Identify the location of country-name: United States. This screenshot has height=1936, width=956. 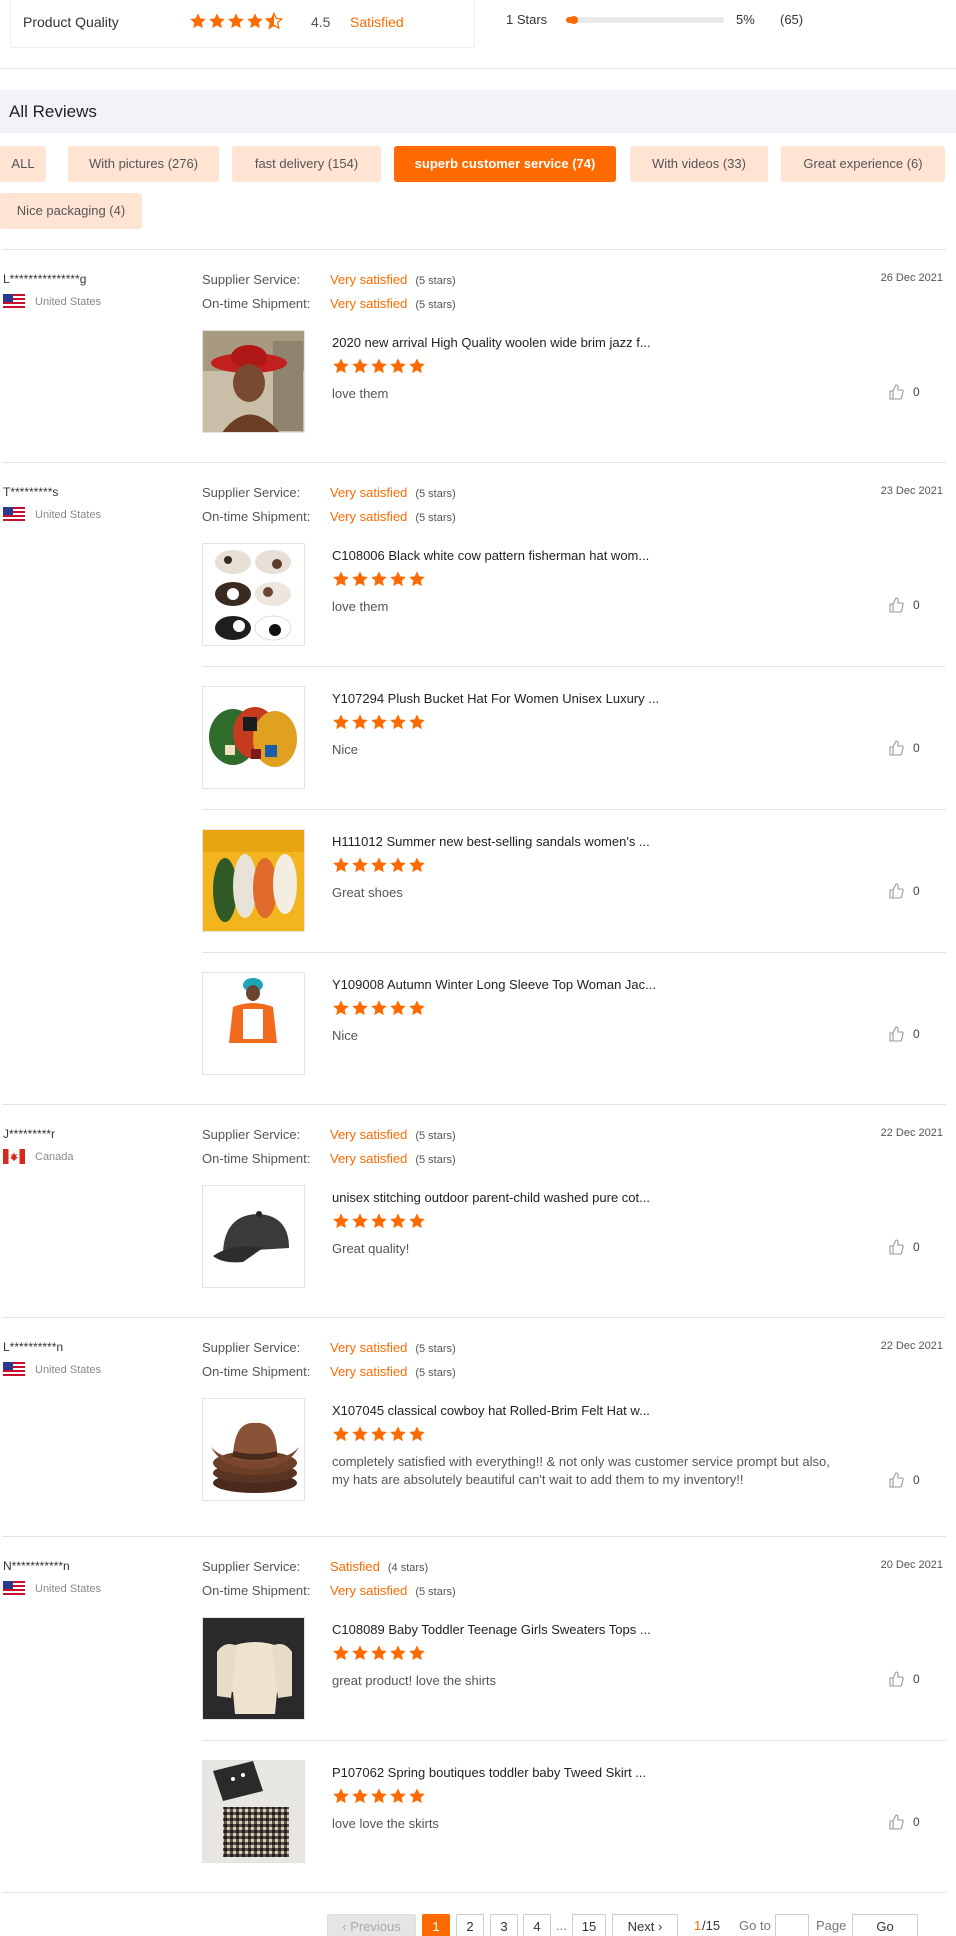
(68, 514).